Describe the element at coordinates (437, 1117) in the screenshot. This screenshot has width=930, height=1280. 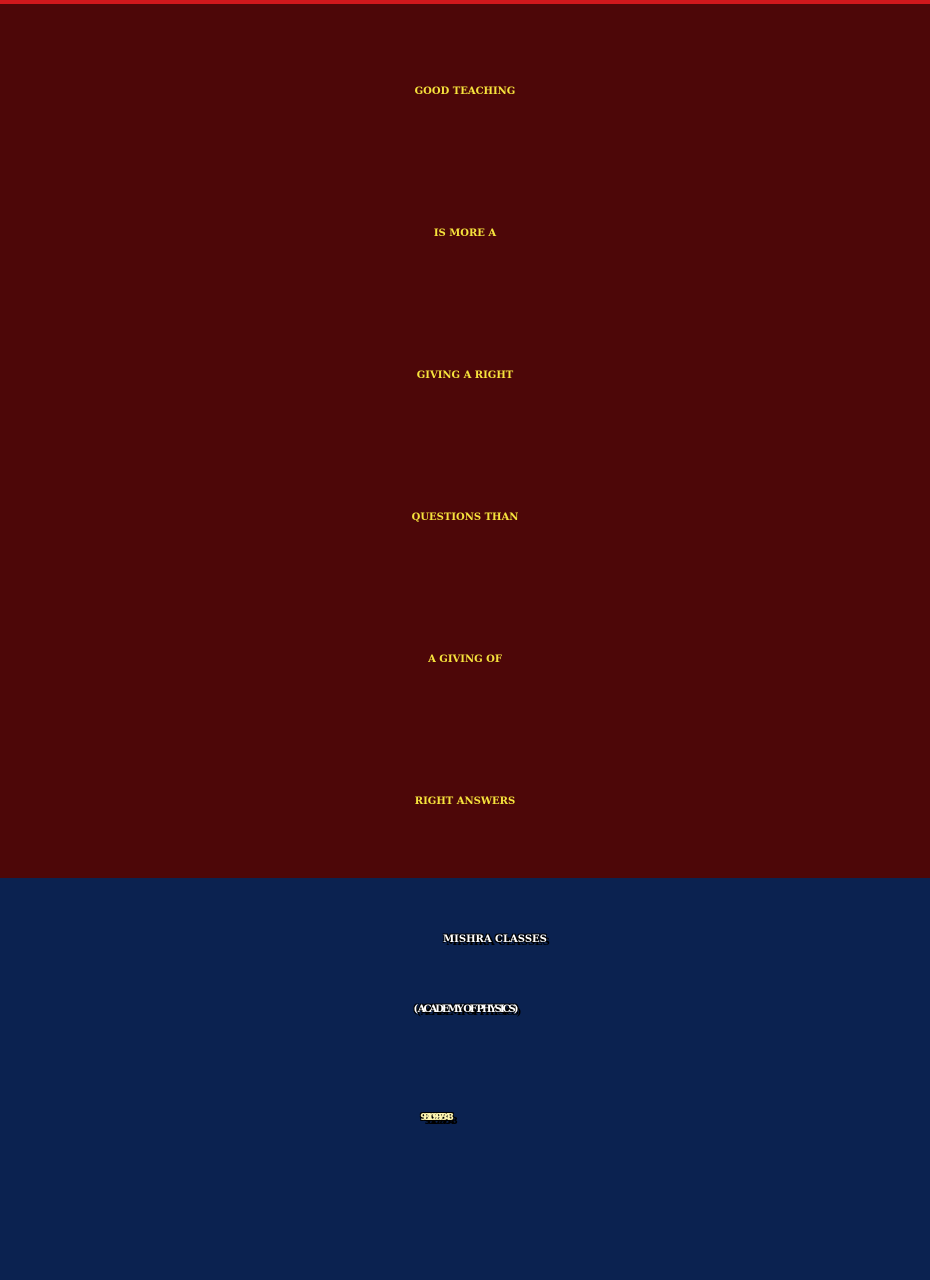
I see `phone-number: 9810997348` at that location.